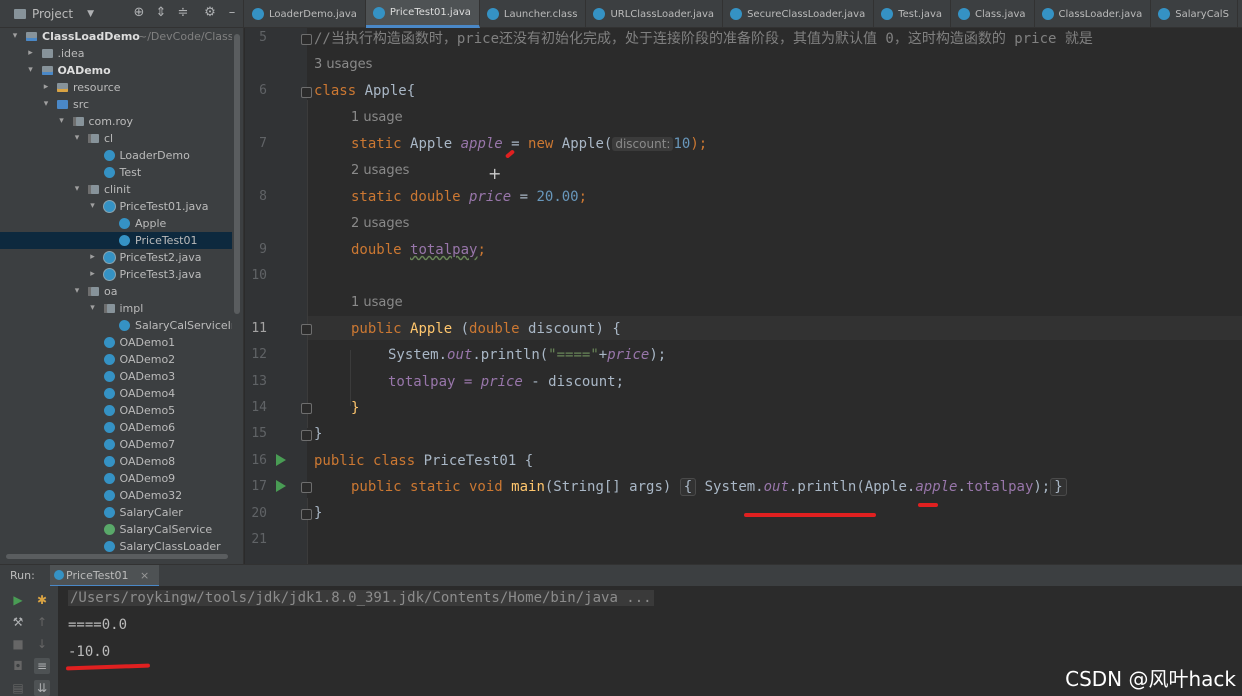 This screenshot has width=1242, height=696. Describe the element at coordinates (799, 14) in the screenshot. I see `editor-tab: SecureClassLoader.java` at that location.